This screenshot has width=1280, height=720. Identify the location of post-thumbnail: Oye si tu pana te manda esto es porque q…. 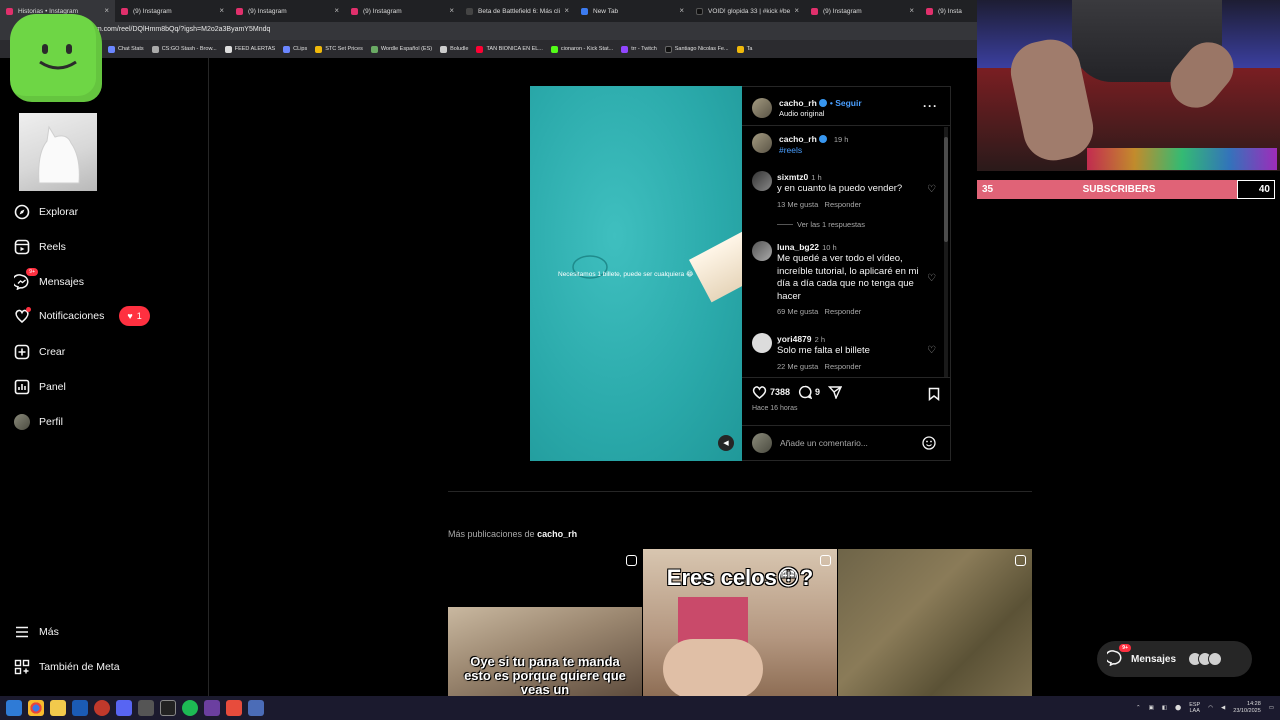
(545, 622).